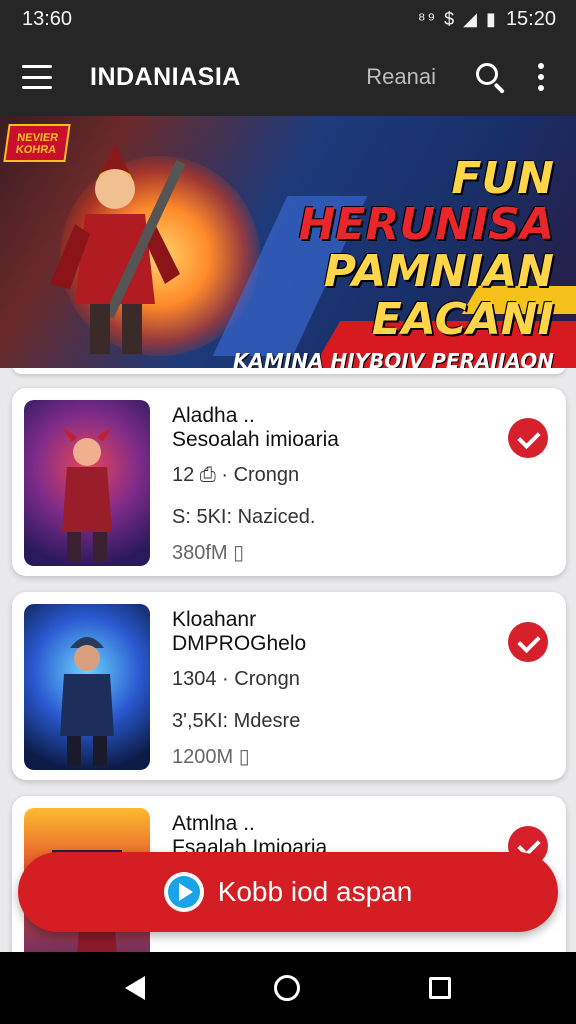 The width and height of the screenshot is (576, 1024). Describe the element at coordinates (37, 143) in the screenshot. I see `banner-badge: NEVIER KOHRA` at that location.